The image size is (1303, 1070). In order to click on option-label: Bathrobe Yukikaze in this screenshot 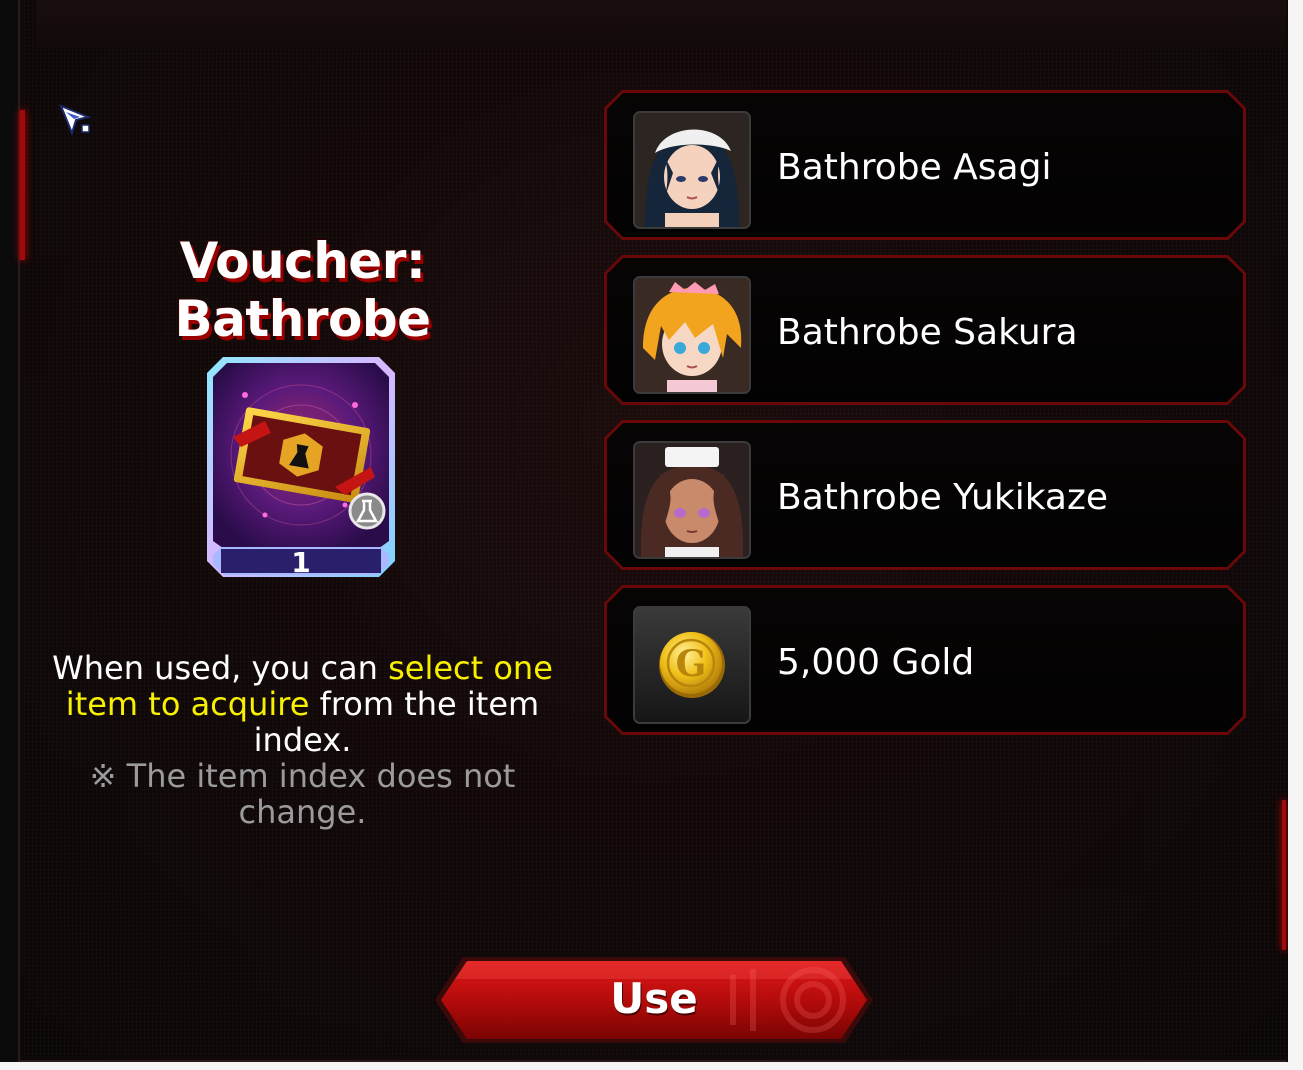, I will do `click(943, 497)`.